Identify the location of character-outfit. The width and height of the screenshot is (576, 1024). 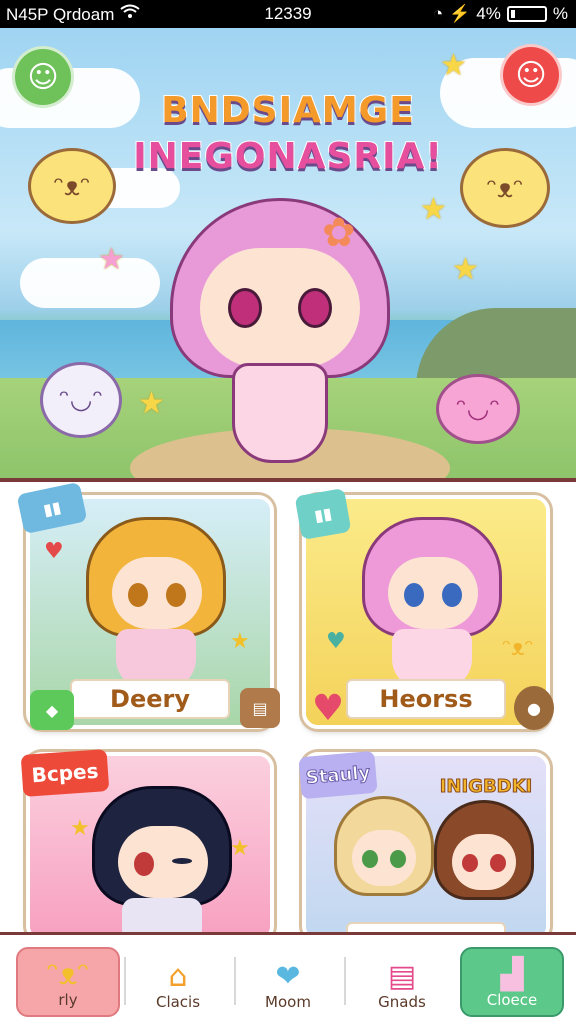
(280, 413).